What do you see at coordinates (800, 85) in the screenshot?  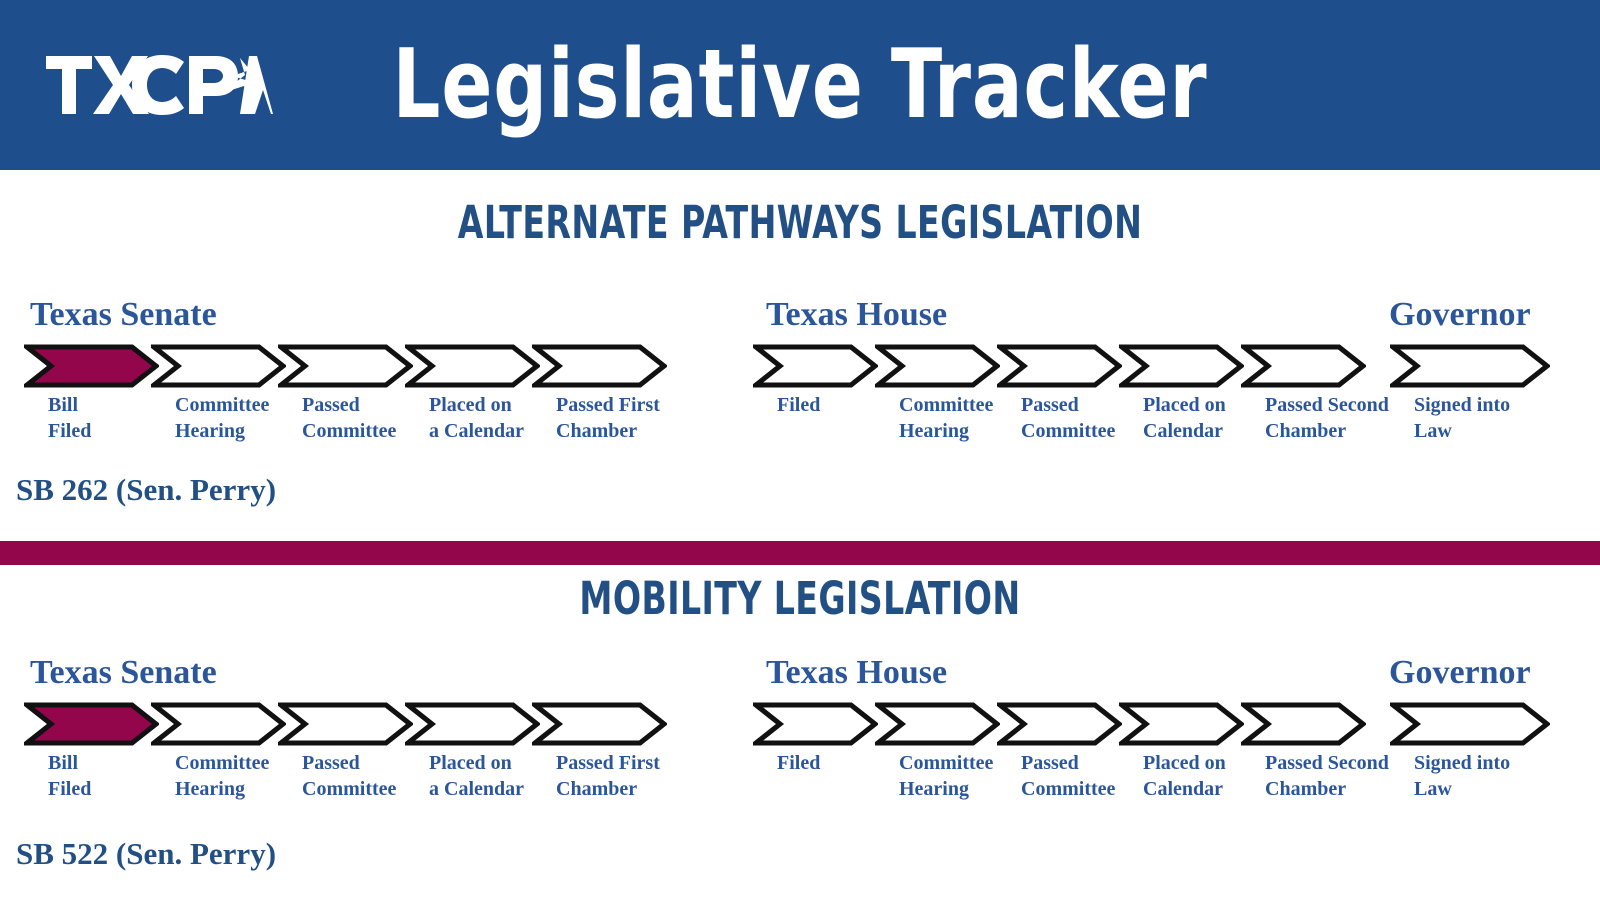 I see `page-title: Legislative Tracker` at bounding box center [800, 85].